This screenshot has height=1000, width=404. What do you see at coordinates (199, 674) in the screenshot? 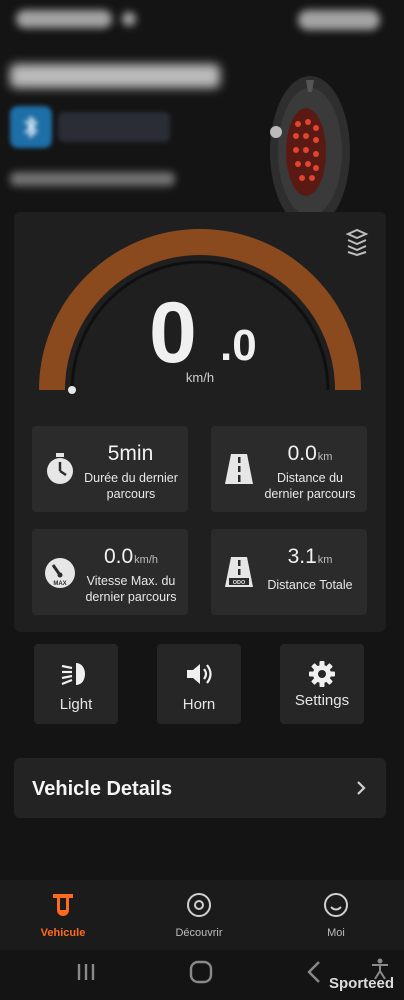
I see `speaker-icon` at bounding box center [199, 674].